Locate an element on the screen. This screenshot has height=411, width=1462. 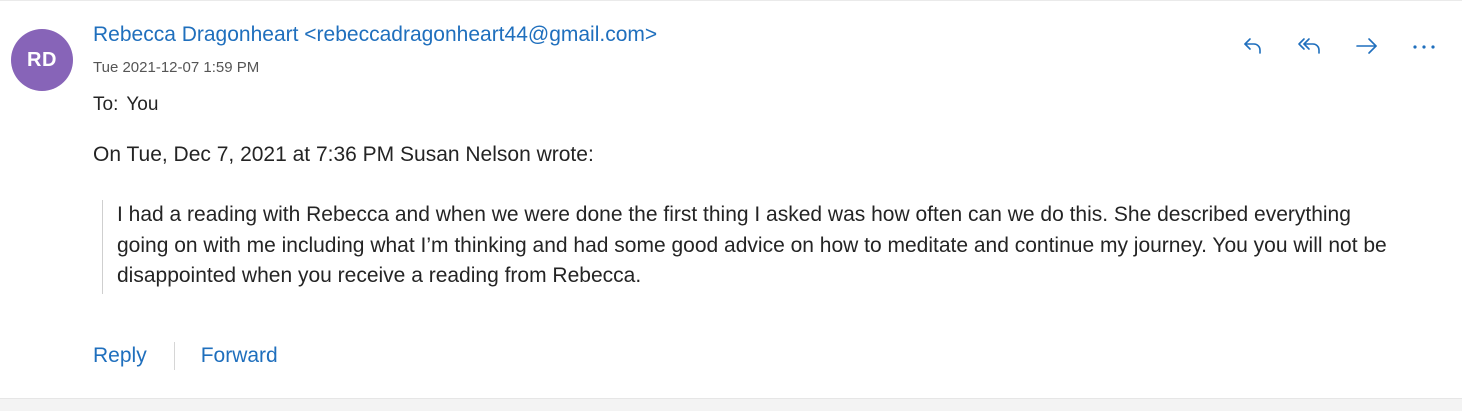
reply-button is located at coordinates (1253, 46).